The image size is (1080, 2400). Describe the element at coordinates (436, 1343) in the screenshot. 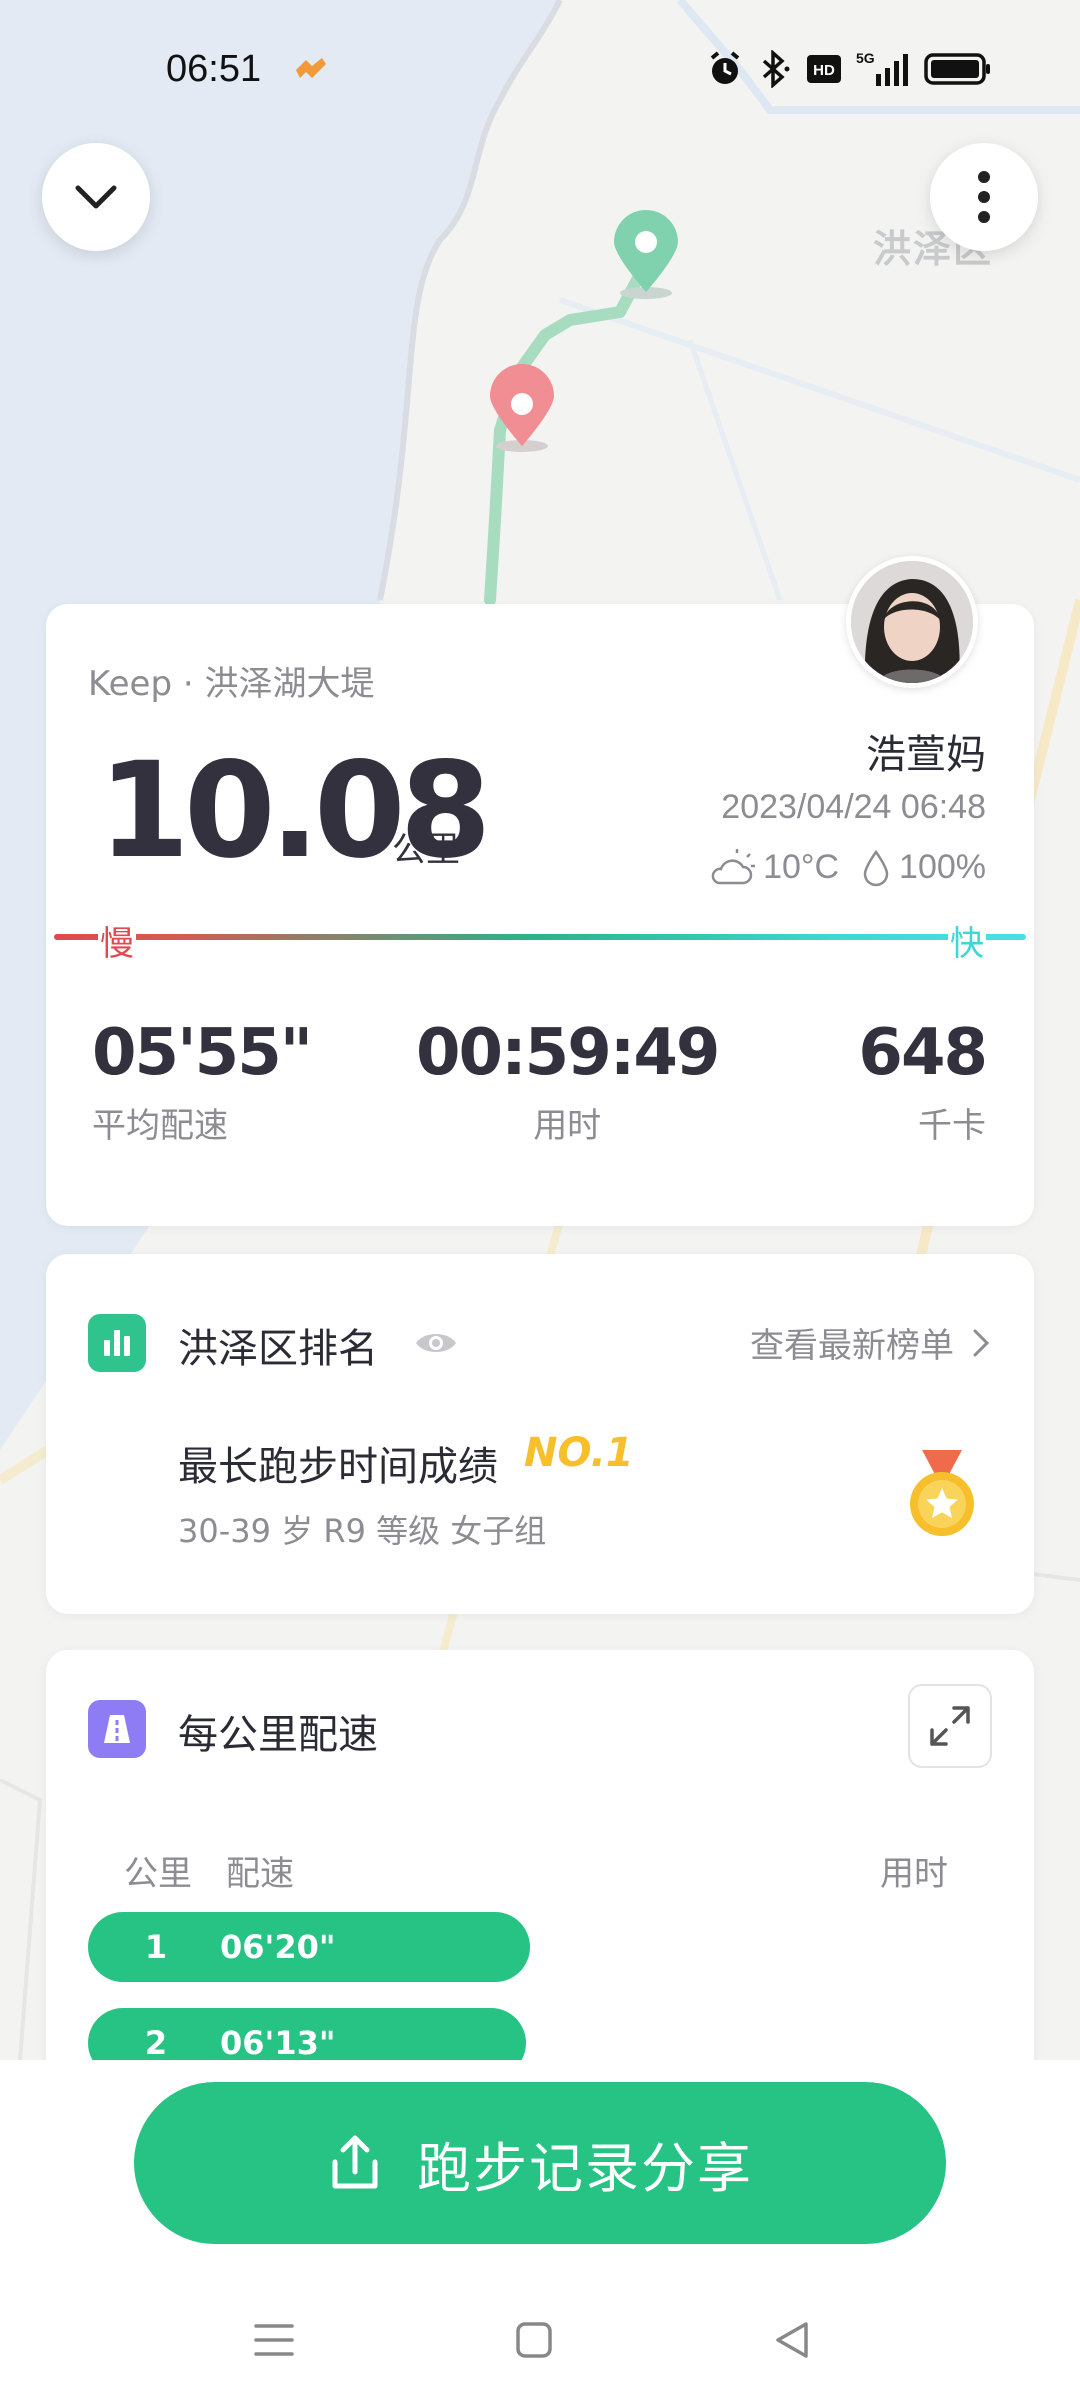

I see `eye-icon` at that location.